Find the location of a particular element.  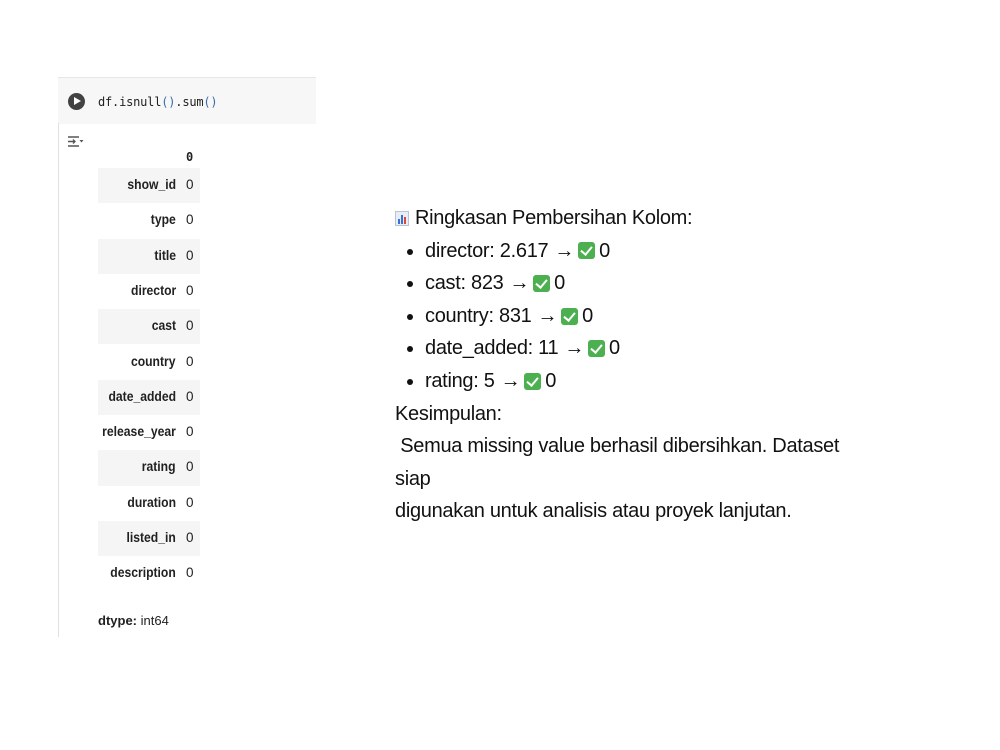

item-label: date_added: 11 is located at coordinates (492, 348).